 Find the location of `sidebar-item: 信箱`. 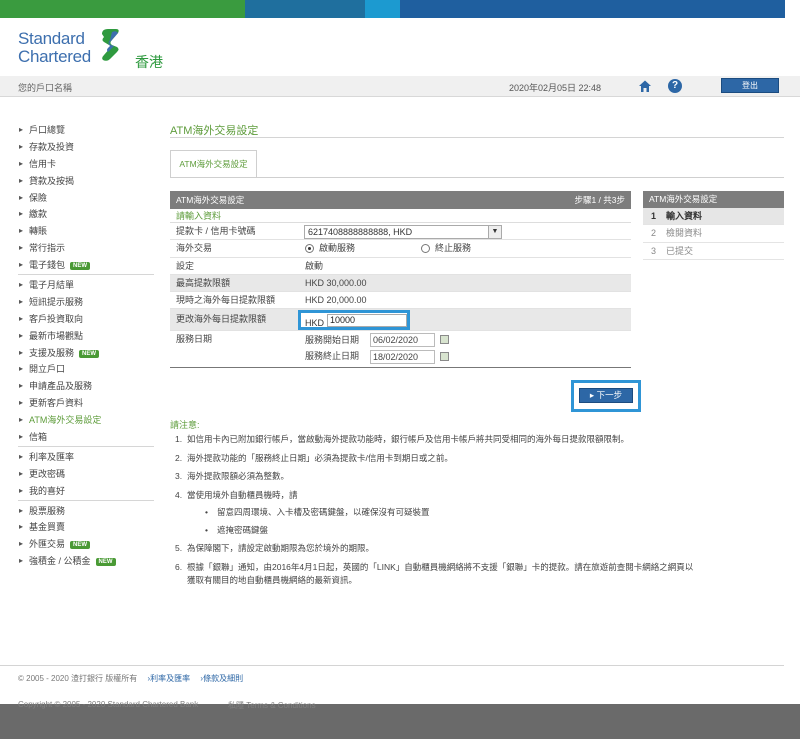

sidebar-item: 信箱 is located at coordinates (86, 437).